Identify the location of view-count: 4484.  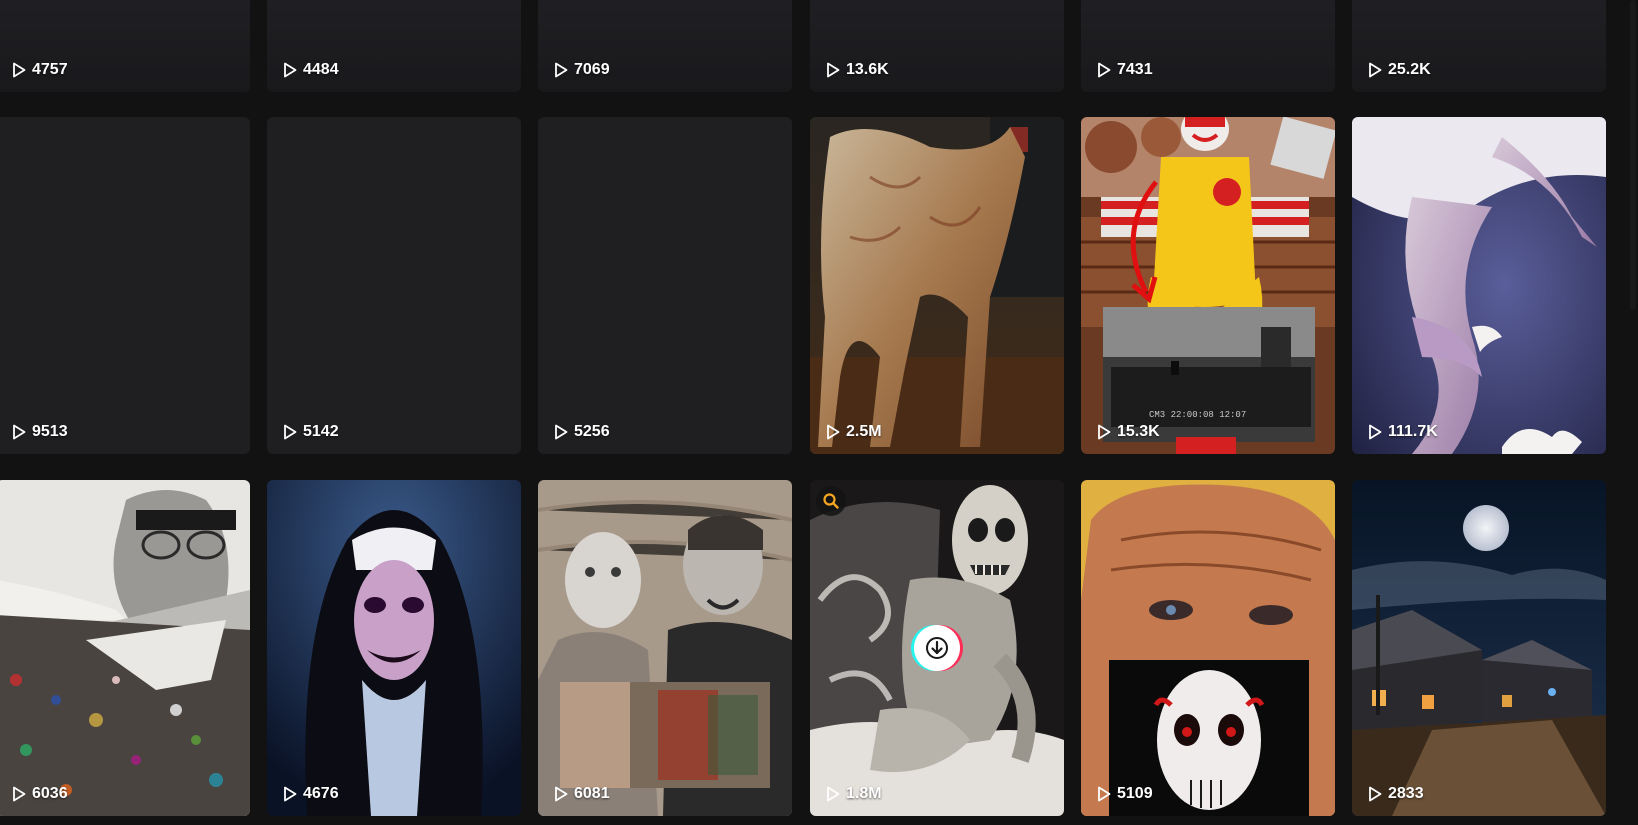
(311, 70).